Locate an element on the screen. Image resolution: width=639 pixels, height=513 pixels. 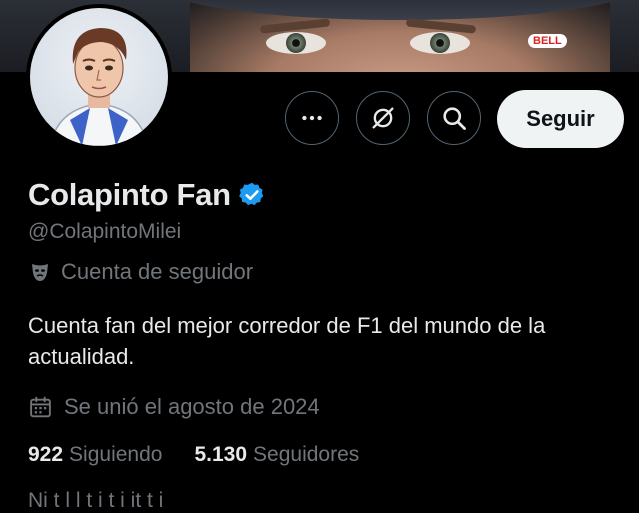
avatar-image is located at coordinates (99, 77).